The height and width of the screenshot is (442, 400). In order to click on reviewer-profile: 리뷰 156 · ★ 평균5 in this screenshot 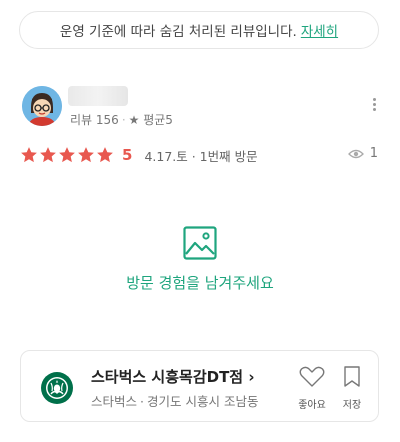, I will do `click(202, 108)`.